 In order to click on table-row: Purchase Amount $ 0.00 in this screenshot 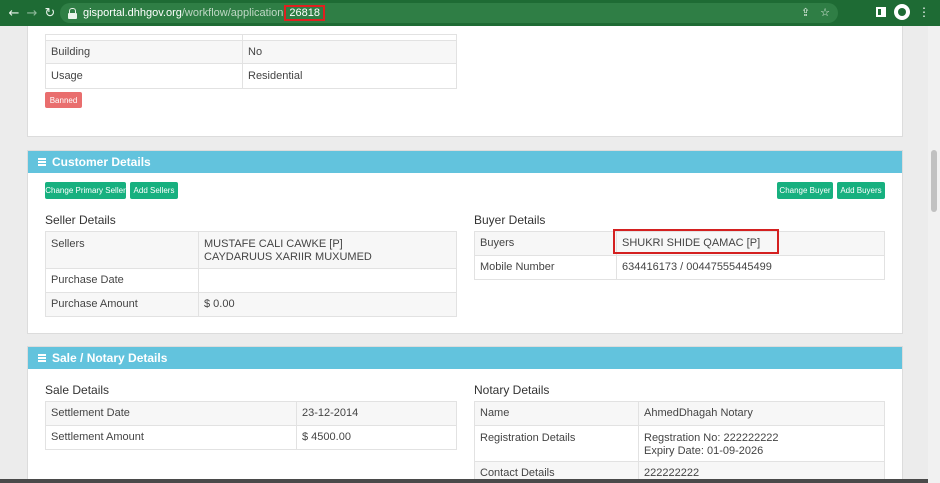, I will do `click(251, 304)`.